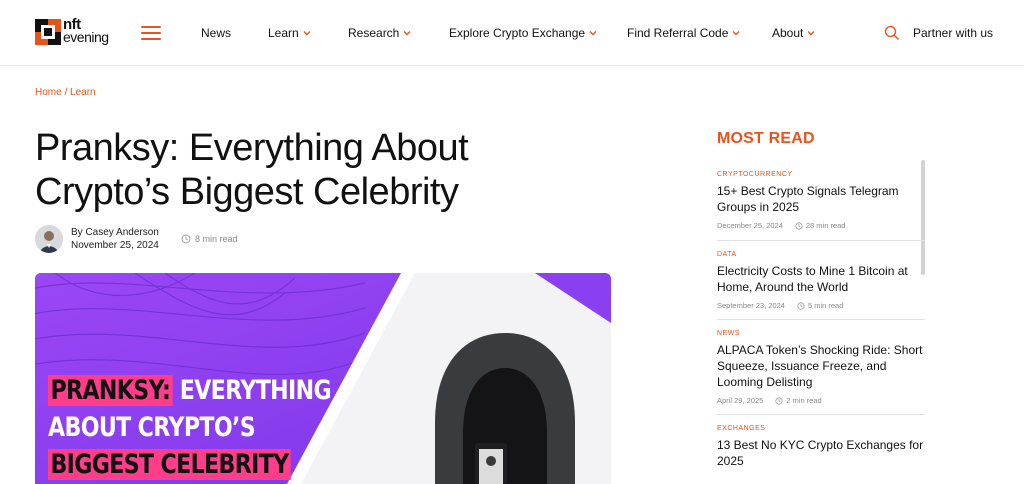  Describe the element at coordinates (216, 239) in the screenshot. I see `read-time-label: 8 min read` at that location.